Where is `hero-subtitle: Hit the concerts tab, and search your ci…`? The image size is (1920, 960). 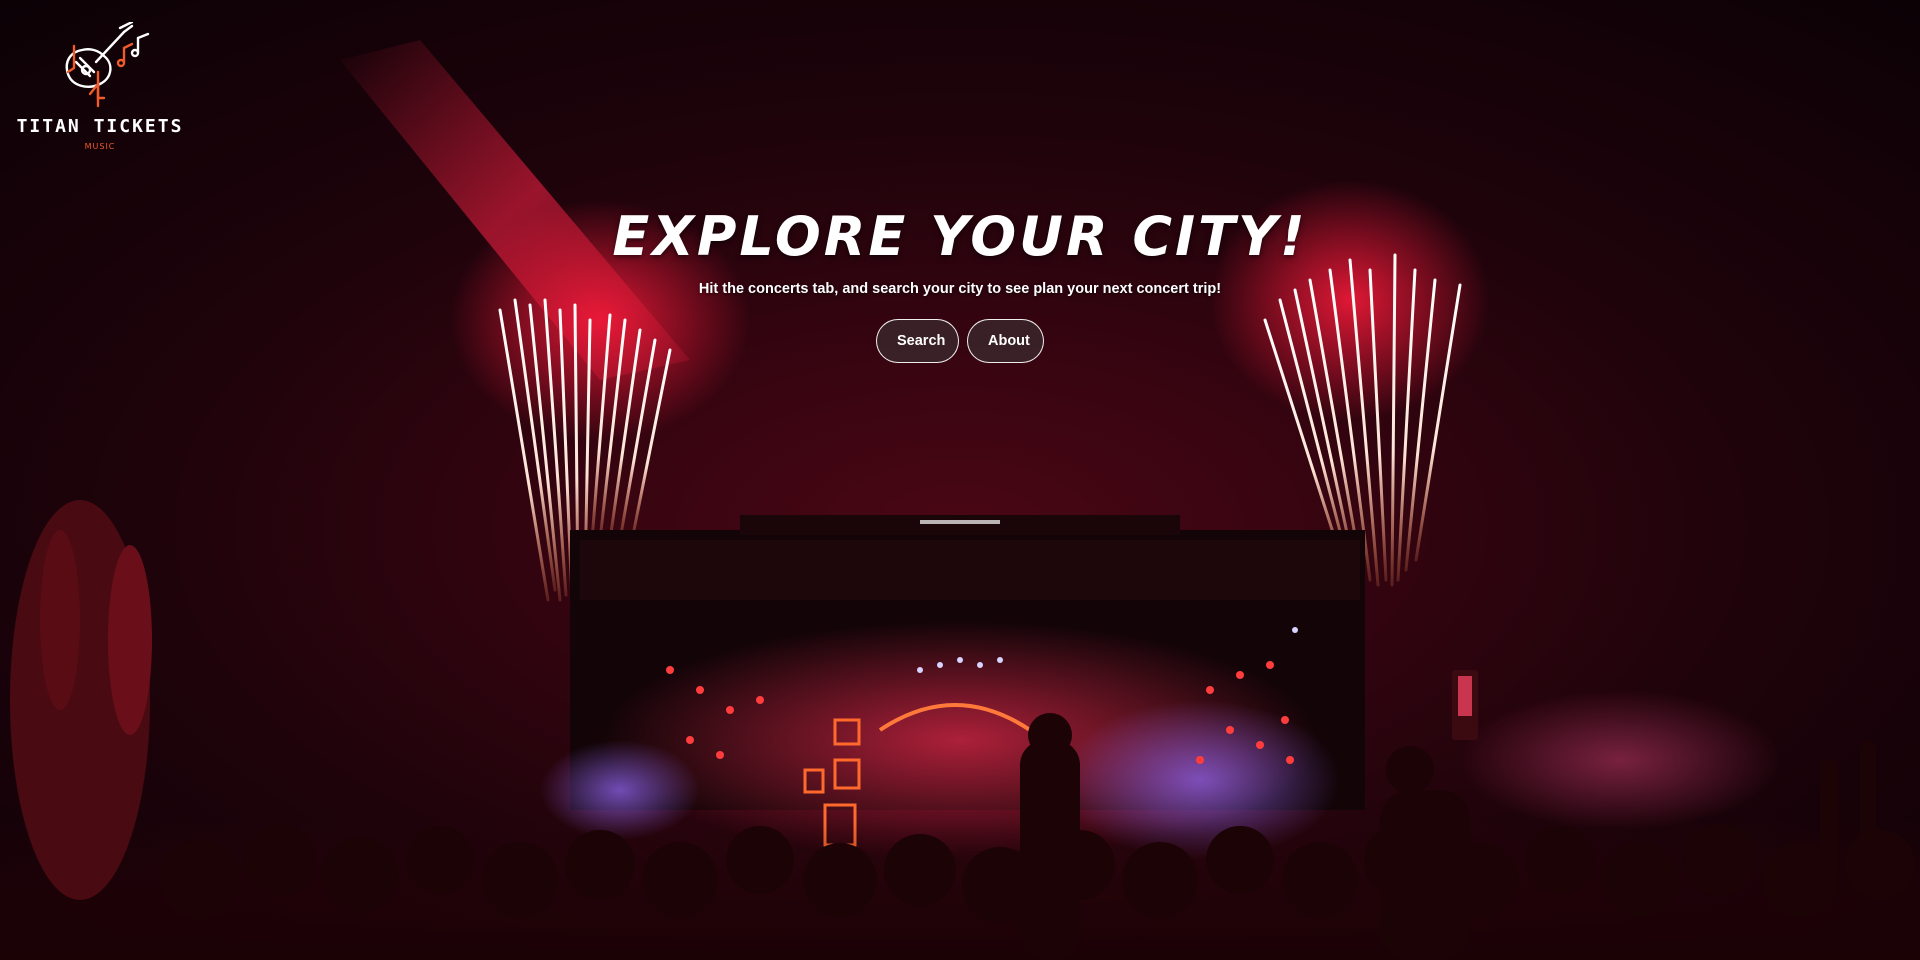 hero-subtitle: Hit the concerts tab, and search your ci… is located at coordinates (960, 289).